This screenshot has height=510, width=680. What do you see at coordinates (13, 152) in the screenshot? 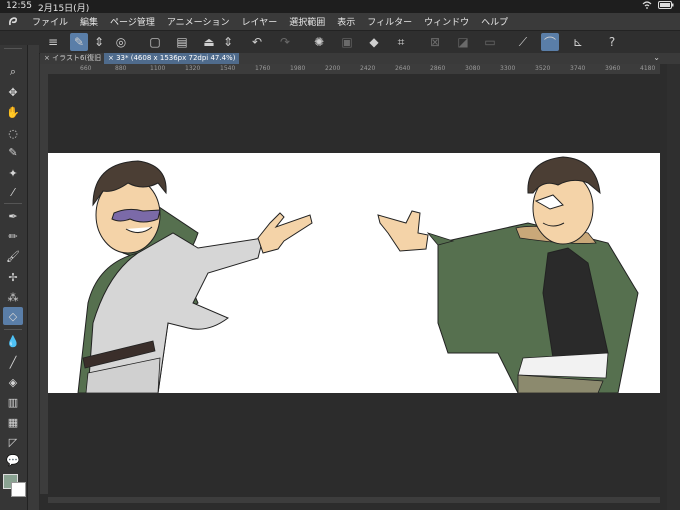
I see `selection-pen-icon: ✎` at bounding box center [13, 152].